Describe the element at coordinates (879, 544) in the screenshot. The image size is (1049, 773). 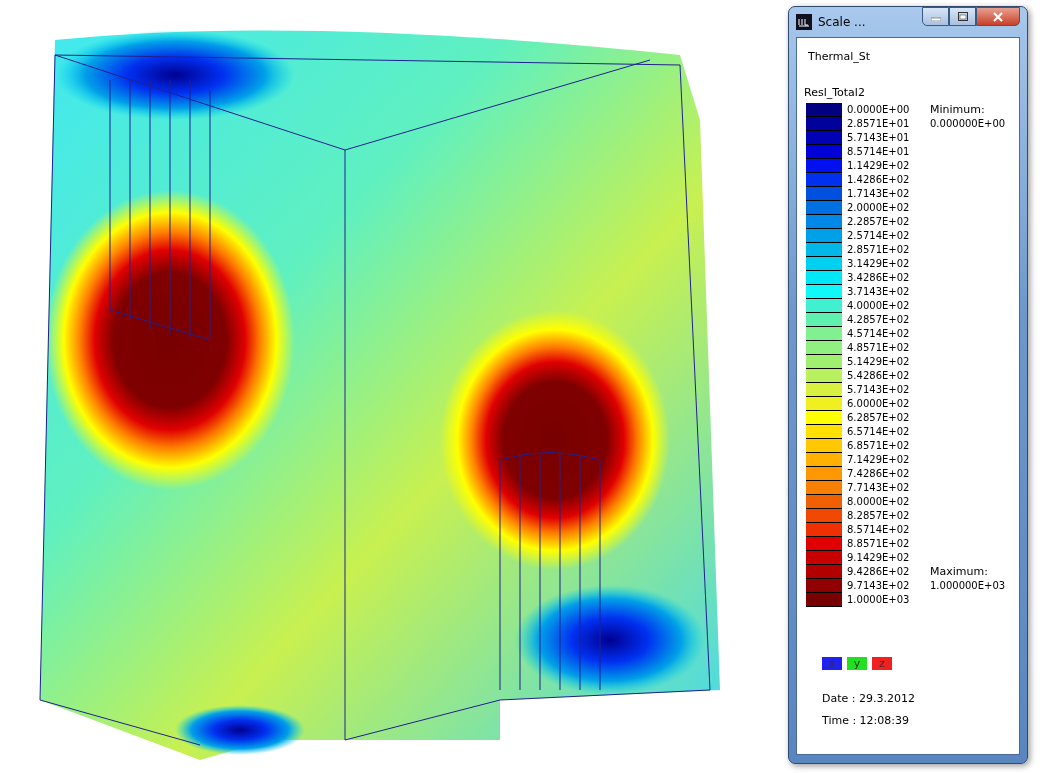
I see `legend-value: 8.8571E+02` at that location.